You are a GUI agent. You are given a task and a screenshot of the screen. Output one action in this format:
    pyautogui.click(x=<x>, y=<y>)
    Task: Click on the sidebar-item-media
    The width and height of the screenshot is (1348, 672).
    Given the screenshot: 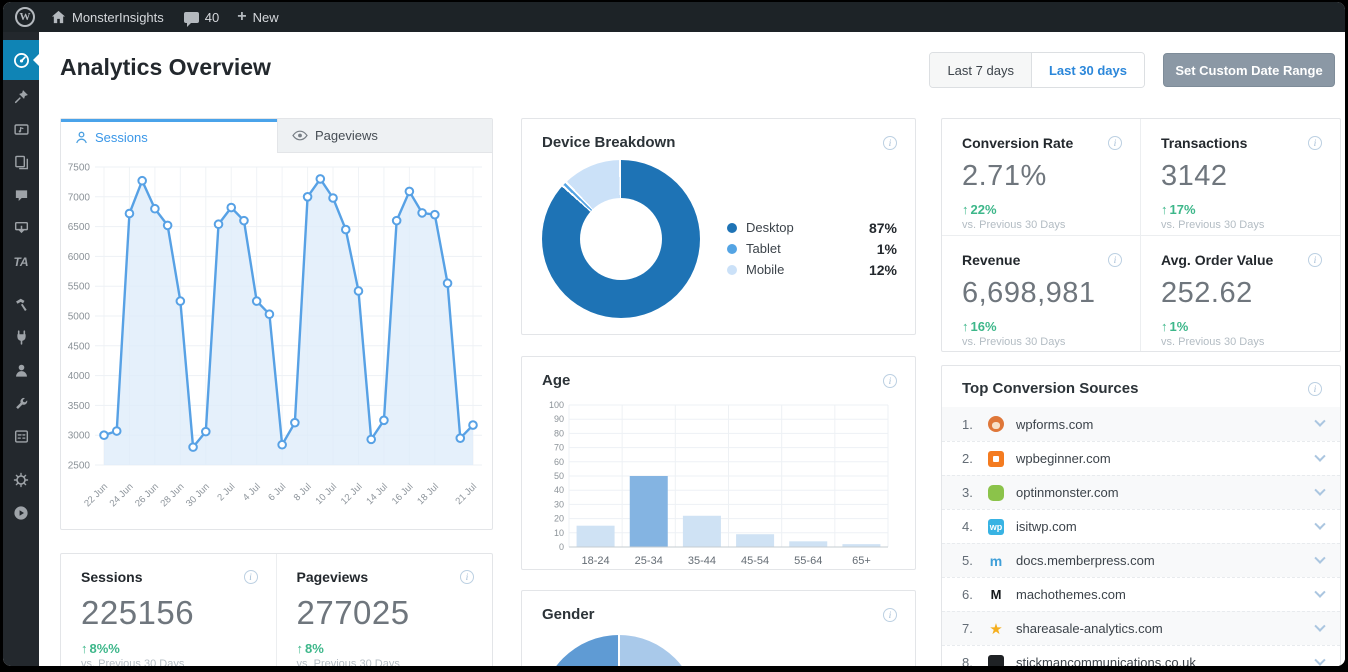 What is the action you would take?
    pyautogui.click(x=21, y=129)
    